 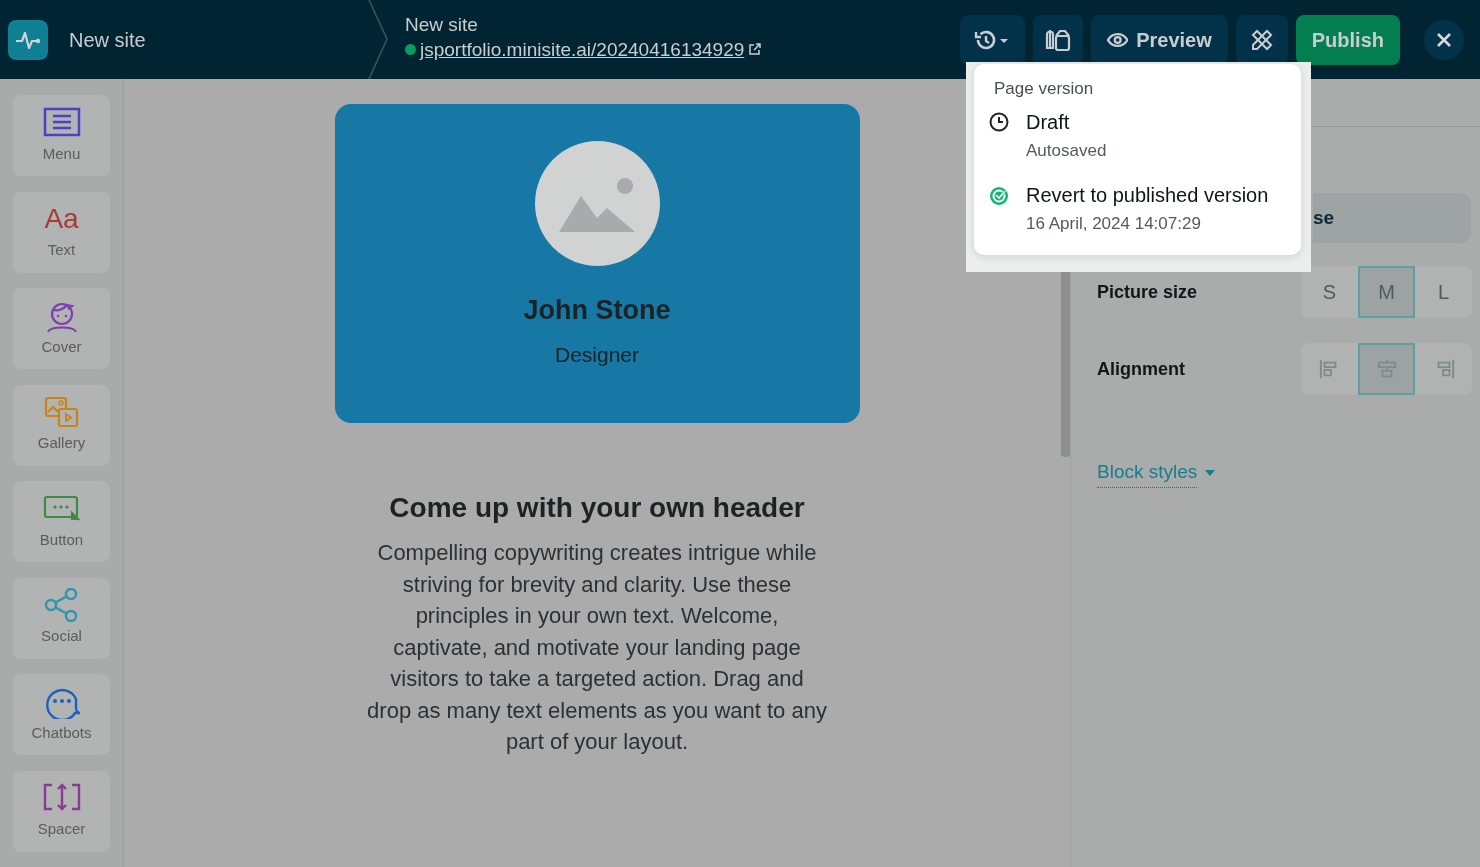 What do you see at coordinates (61, 714) in the screenshot?
I see `sidebar-item: Chatbots` at bounding box center [61, 714].